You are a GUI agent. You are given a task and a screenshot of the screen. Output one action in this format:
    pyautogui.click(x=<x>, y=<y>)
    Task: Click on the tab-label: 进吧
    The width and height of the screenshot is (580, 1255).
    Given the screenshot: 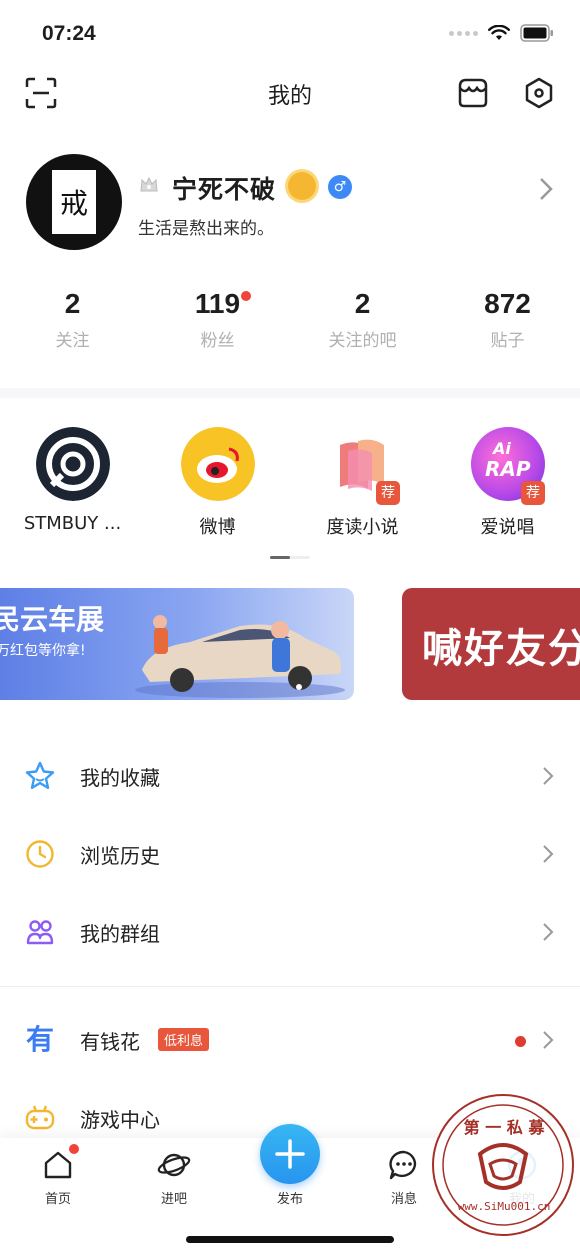 What is the action you would take?
    pyautogui.click(x=173, y=1199)
    